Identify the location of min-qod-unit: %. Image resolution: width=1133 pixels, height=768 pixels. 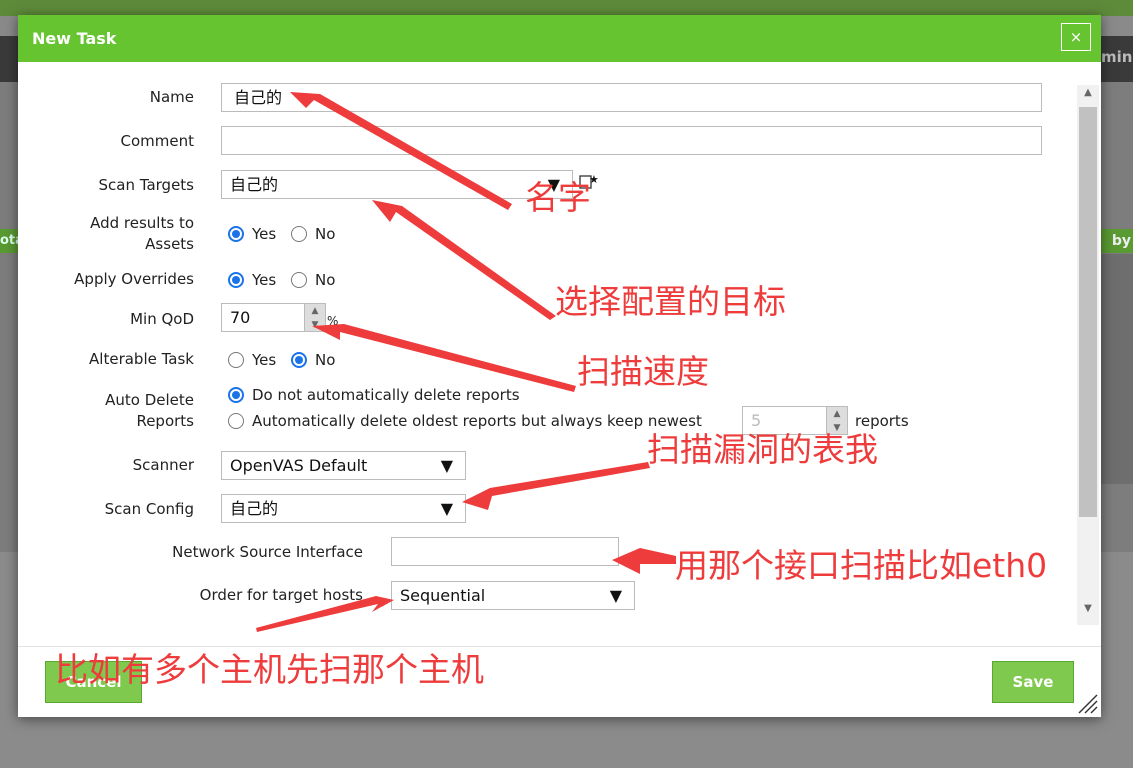
(333, 321).